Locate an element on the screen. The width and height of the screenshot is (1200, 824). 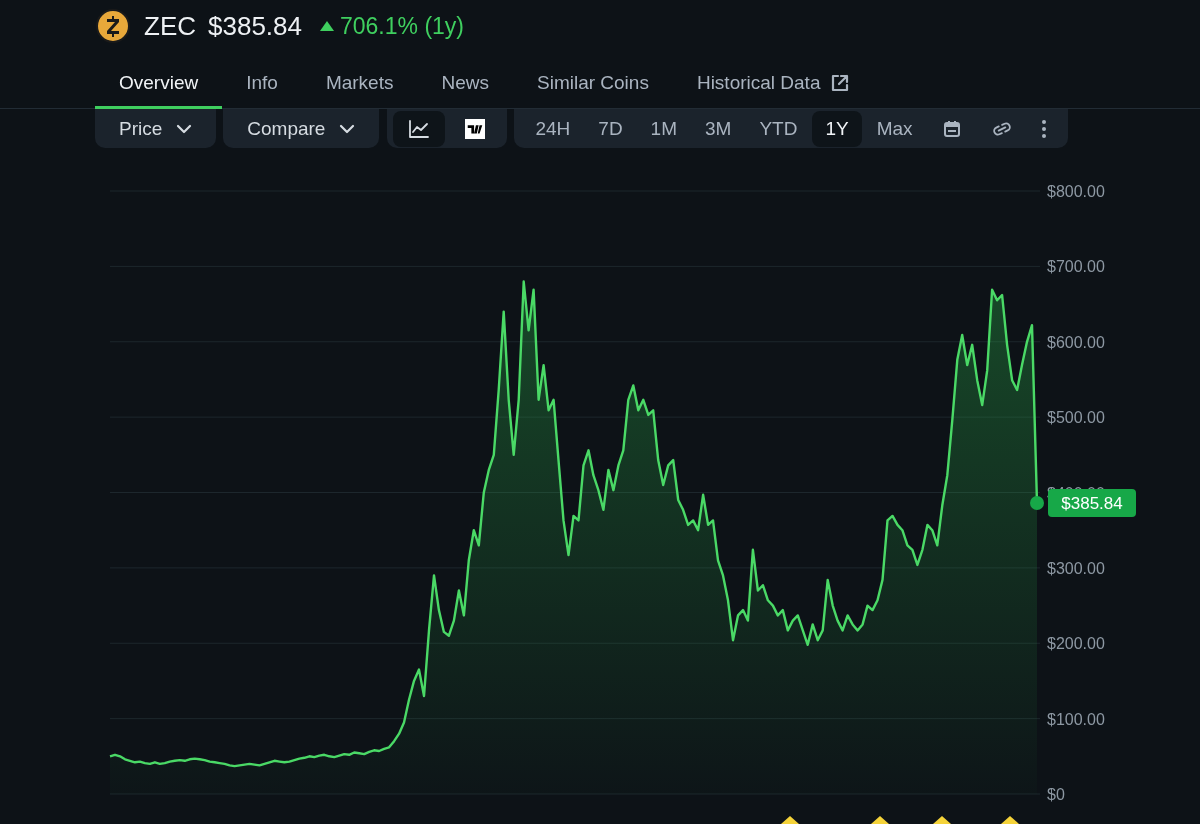
line-chart-icon is located at coordinates (419, 128).